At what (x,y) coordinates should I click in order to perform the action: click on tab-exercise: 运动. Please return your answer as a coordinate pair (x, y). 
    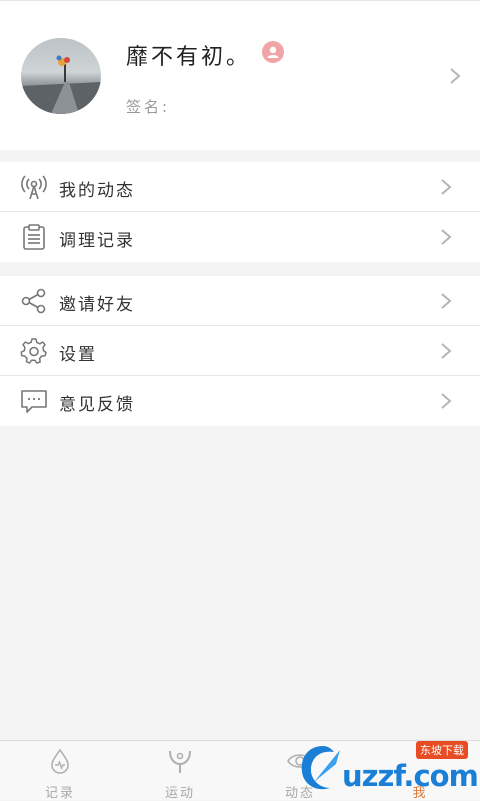
    Looking at the image, I should click on (180, 771).